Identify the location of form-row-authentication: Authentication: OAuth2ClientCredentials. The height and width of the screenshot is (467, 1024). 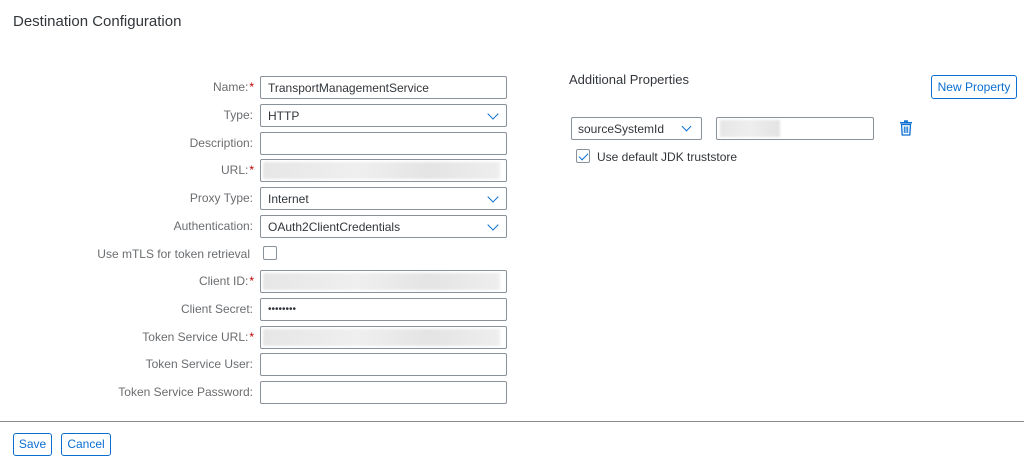
(260, 226).